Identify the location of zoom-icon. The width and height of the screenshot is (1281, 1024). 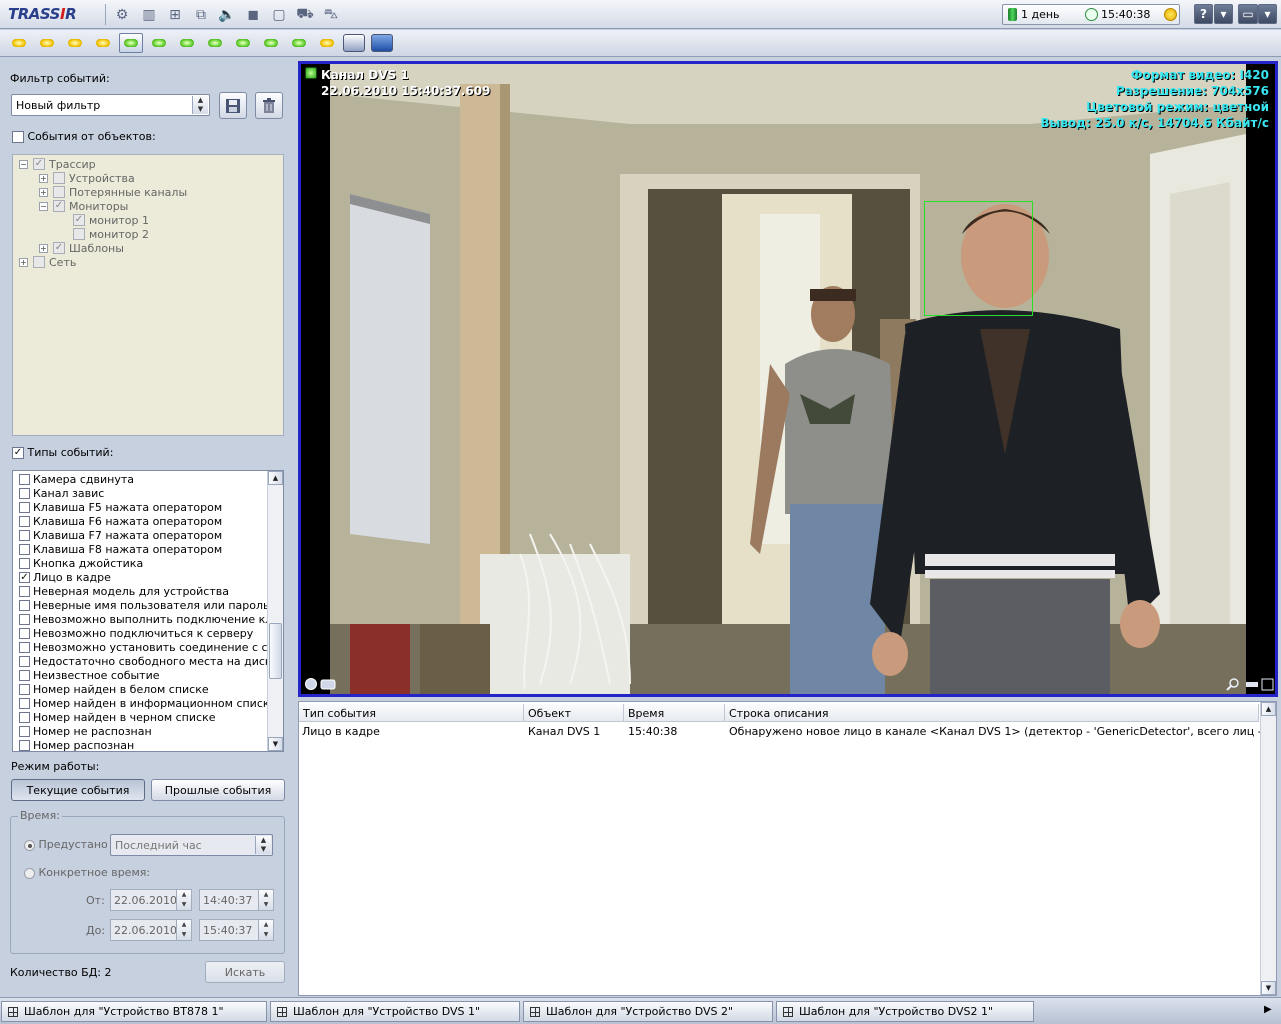
(1234, 683).